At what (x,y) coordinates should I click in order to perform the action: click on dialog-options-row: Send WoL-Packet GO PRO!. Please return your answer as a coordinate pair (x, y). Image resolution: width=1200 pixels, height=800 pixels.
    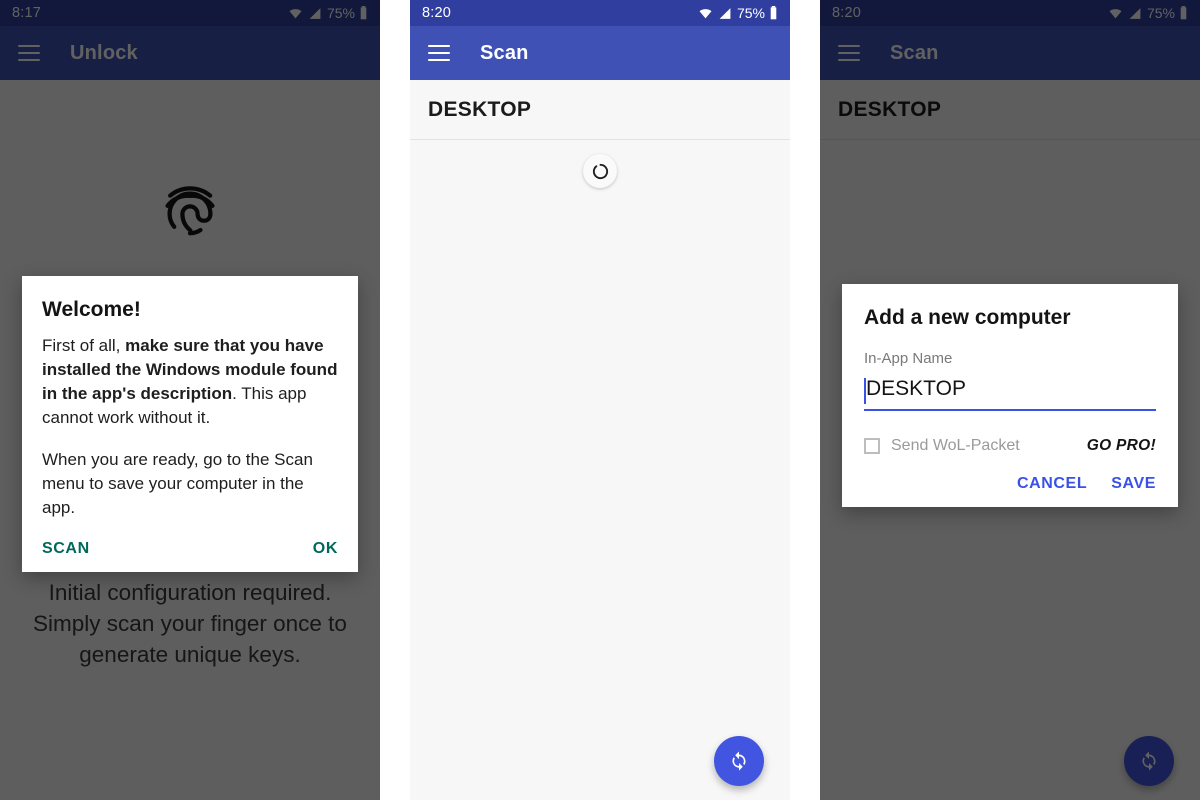
    Looking at the image, I should click on (1010, 446).